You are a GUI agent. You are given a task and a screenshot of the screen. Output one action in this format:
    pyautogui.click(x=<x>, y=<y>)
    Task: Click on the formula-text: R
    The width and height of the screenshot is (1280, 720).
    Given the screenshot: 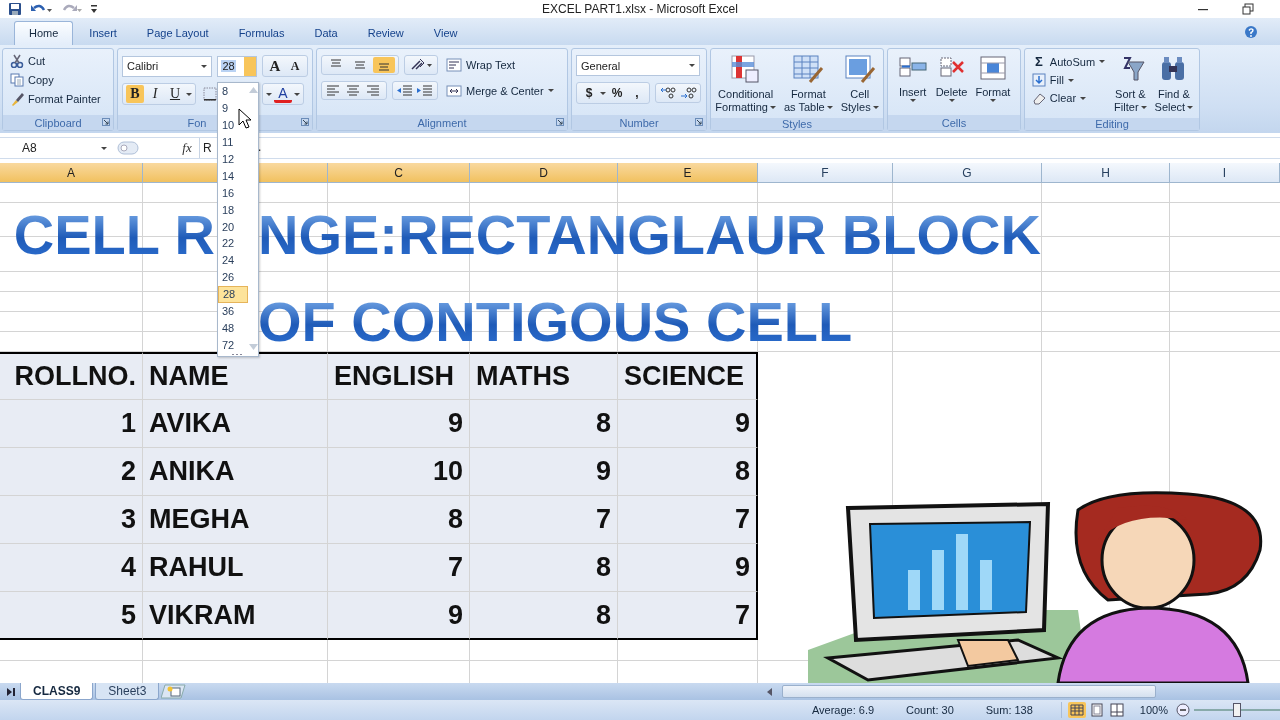 What is the action you would take?
    pyautogui.click(x=207, y=148)
    